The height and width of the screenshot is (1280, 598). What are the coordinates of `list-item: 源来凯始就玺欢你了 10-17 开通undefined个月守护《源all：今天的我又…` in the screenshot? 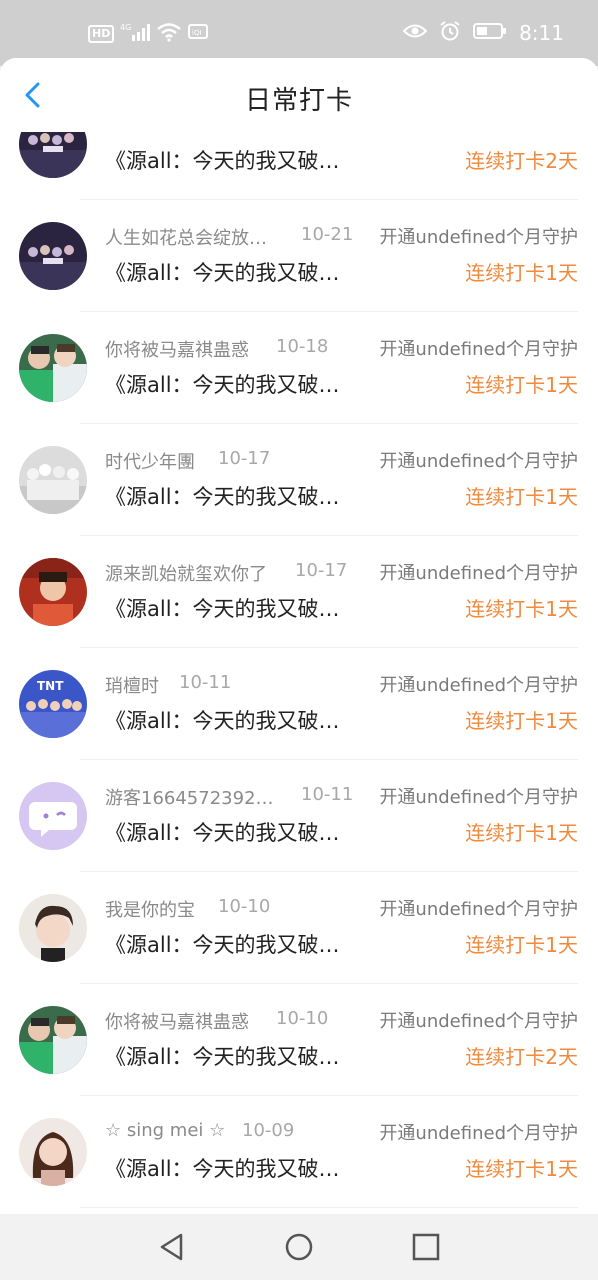 It's located at (299, 592).